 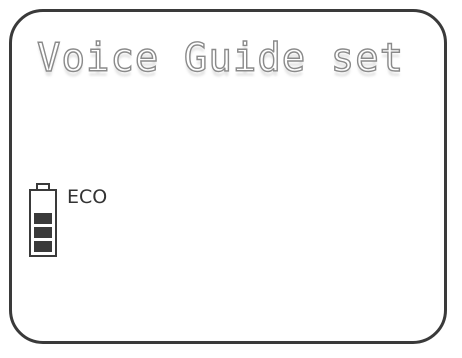 What do you see at coordinates (43, 222) in the screenshot?
I see `battery-icon` at bounding box center [43, 222].